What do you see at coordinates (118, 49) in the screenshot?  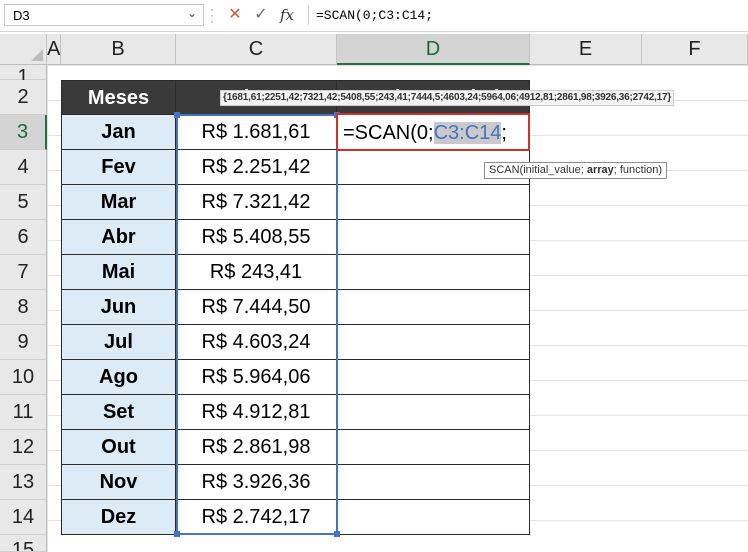 I see `column-header-b: B` at bounding box center [118, 49].